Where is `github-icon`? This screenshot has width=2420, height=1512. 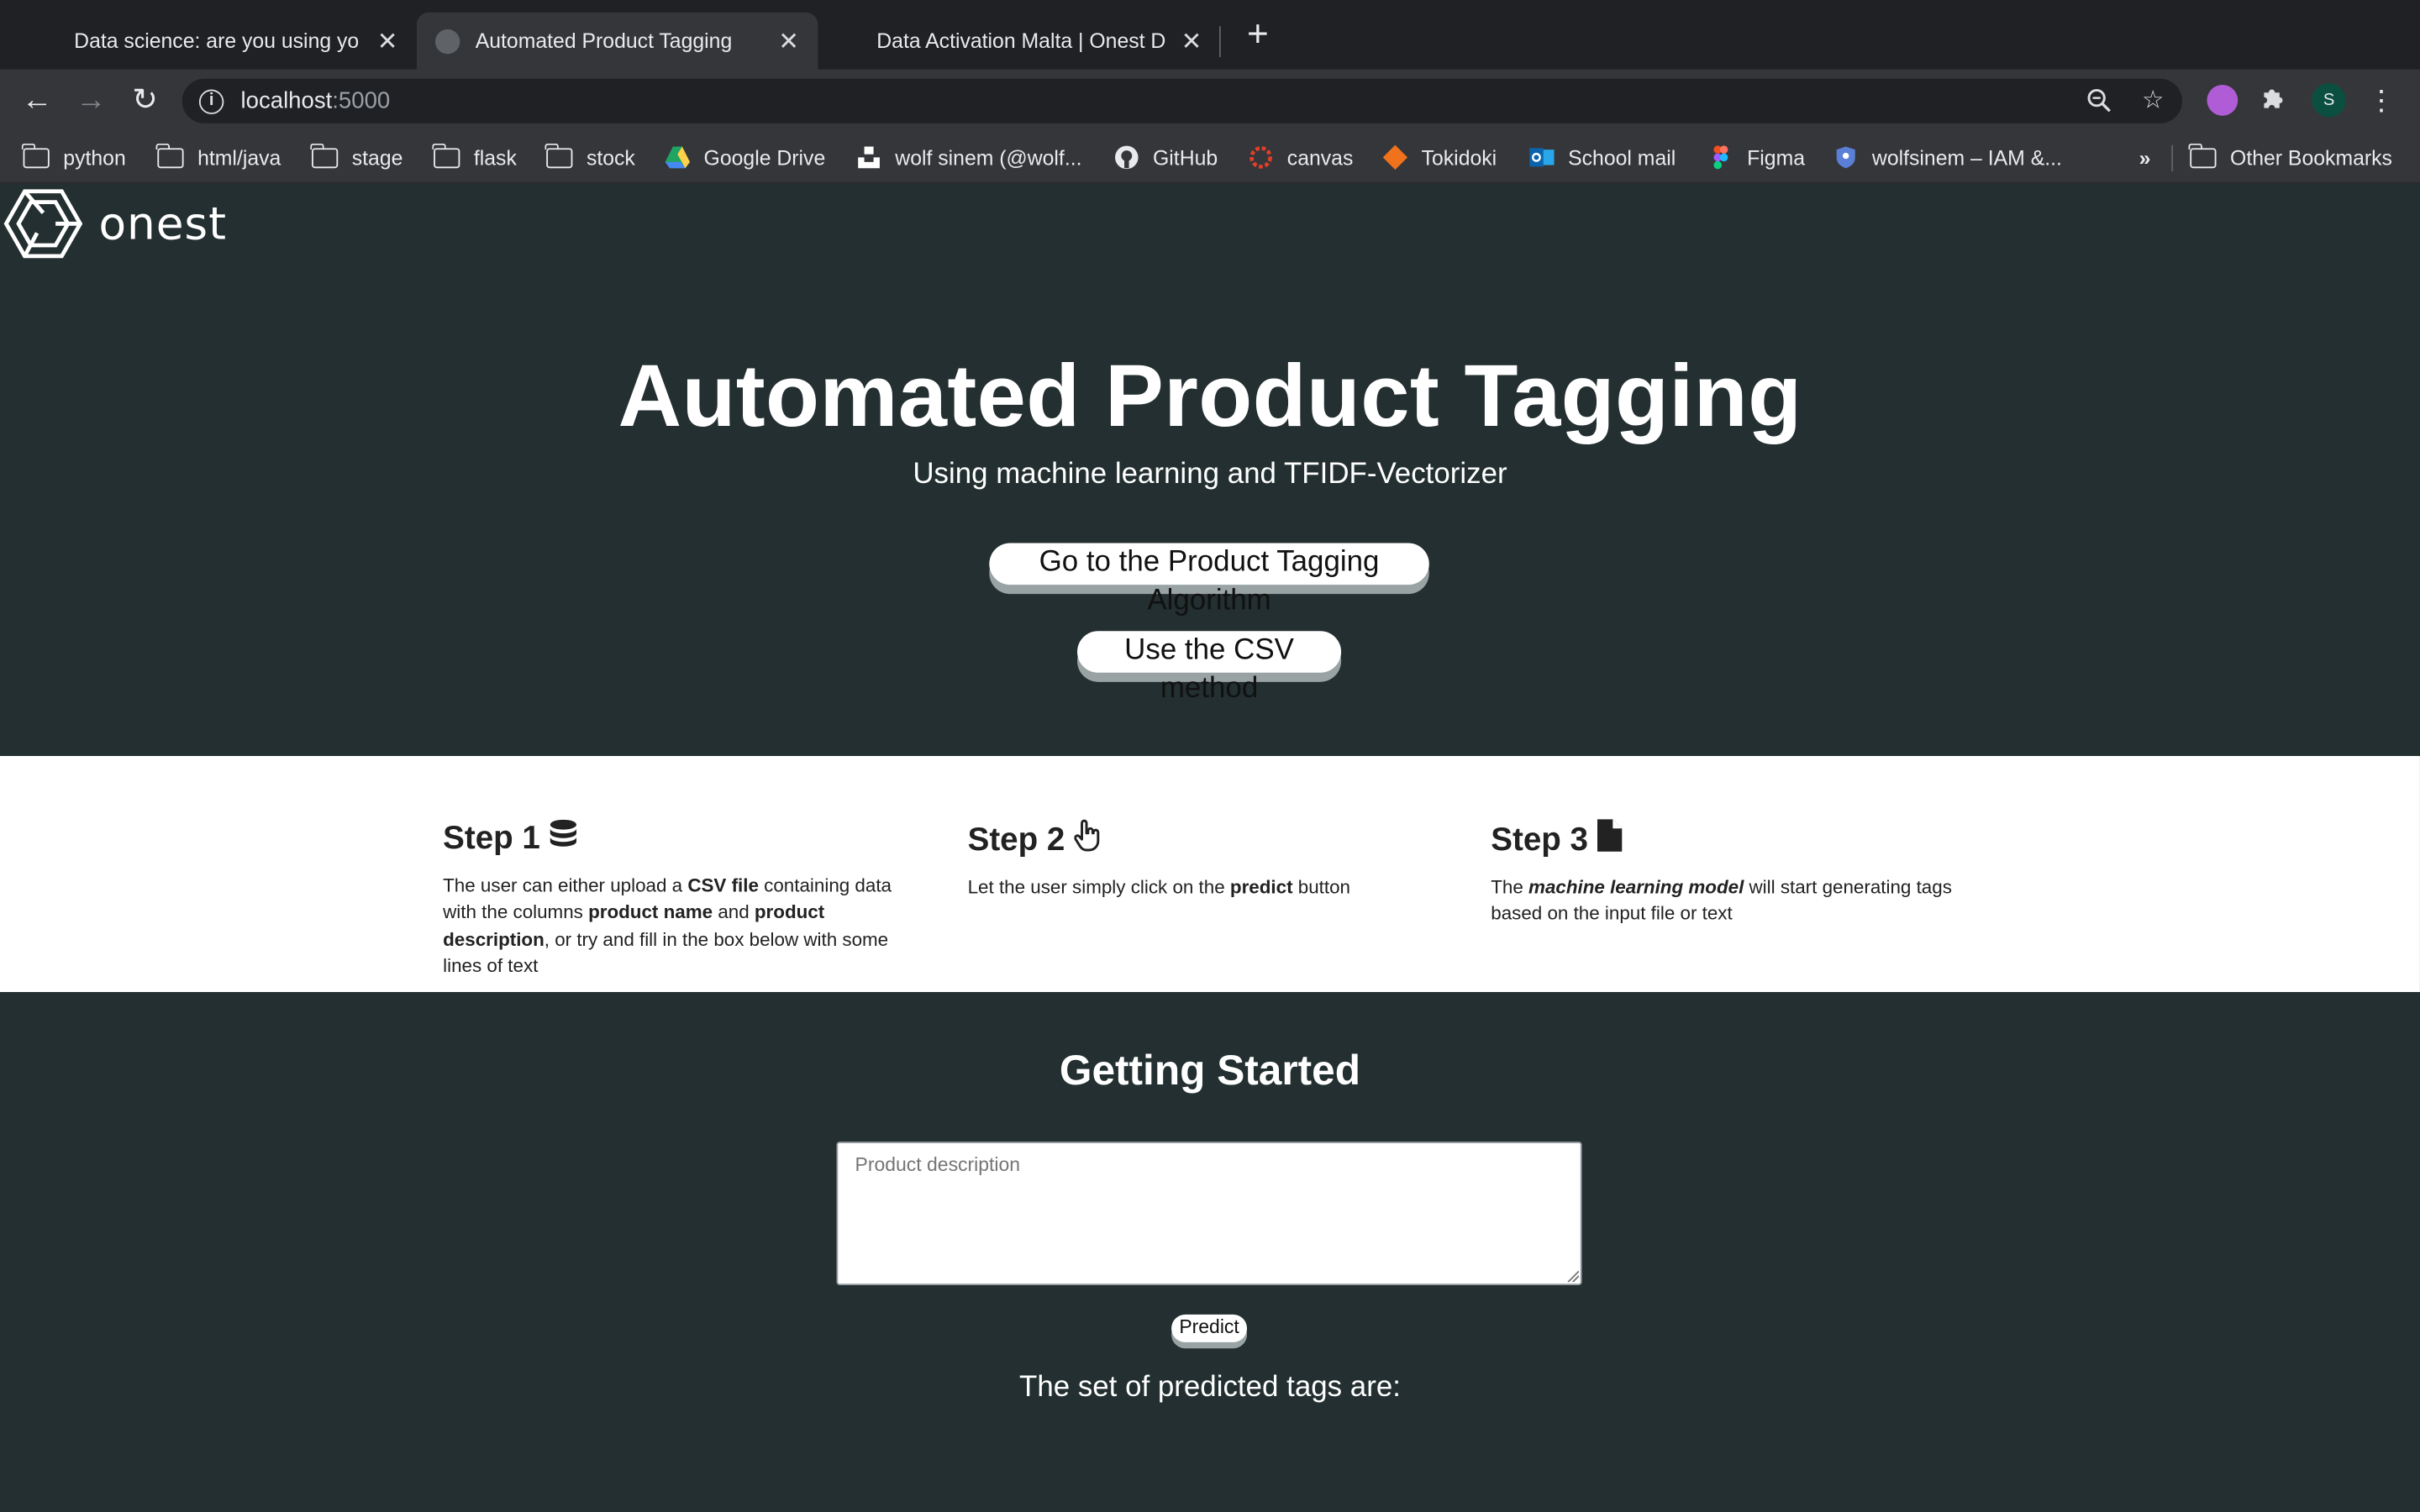 github-icon is located at coordinates (1127, 157).